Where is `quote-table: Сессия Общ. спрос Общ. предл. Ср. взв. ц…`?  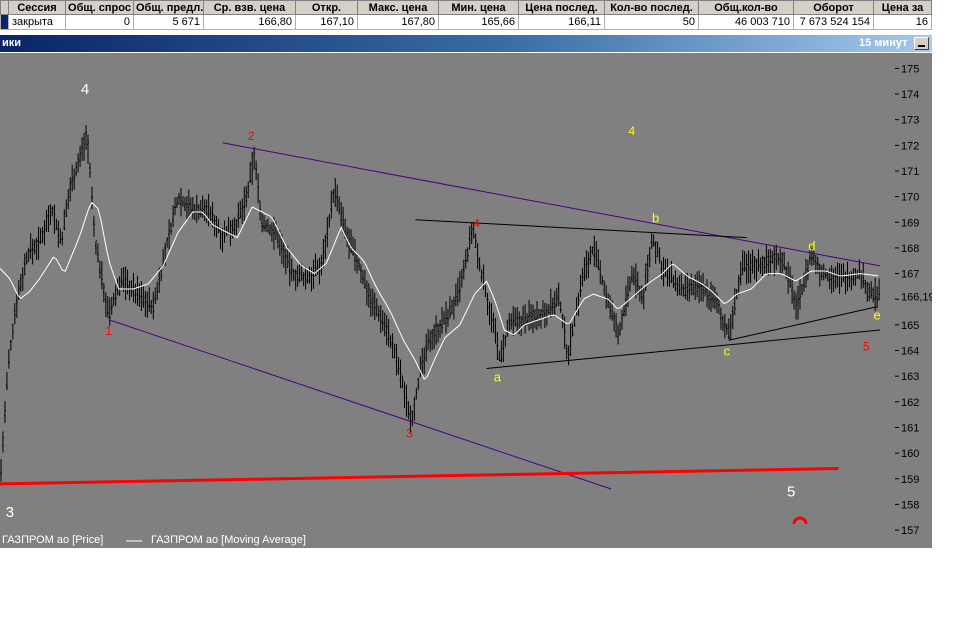
quote-table: Сессия Общ. спрос Общ. предл. Ср. взв. ц… is located at coordinates (466, 15).